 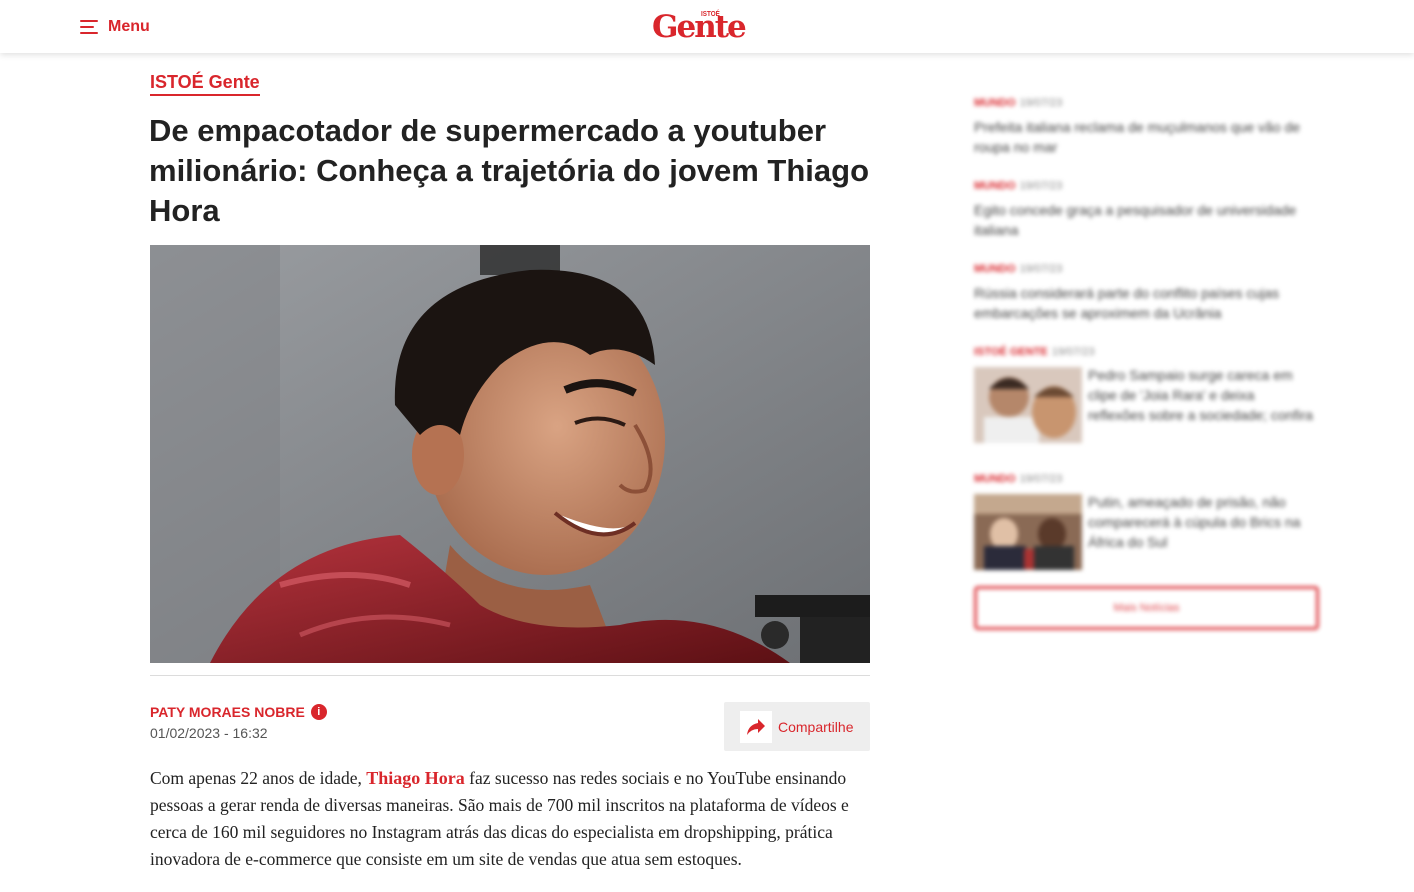 I want to click on body-text-start: Com apenas 22 anos de idade,, so click(x=258, y=778).